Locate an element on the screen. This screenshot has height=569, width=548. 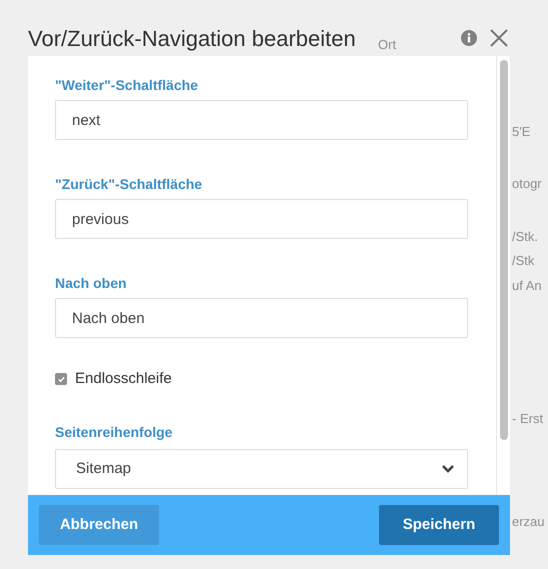
text-field: Nach oben is located at coordinates (261, 318).